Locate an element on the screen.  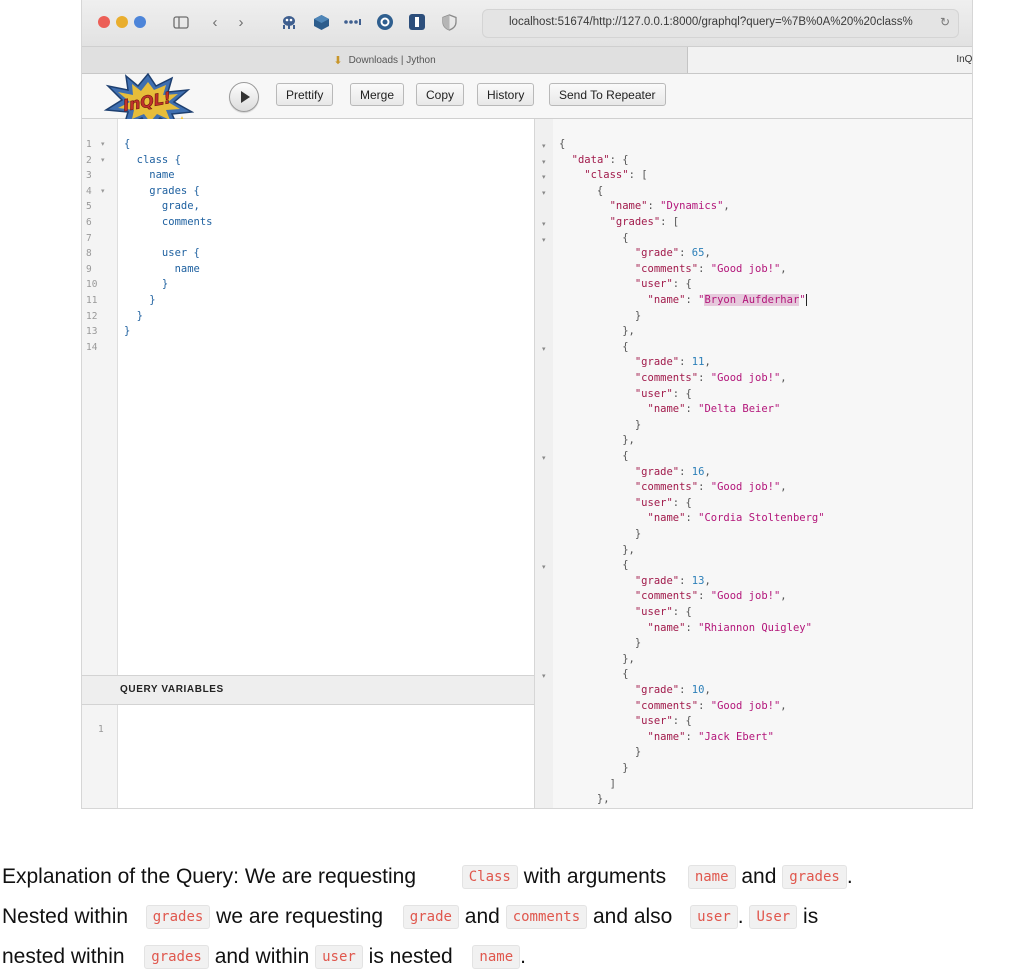
text: is is located at coordinates (811, 916).